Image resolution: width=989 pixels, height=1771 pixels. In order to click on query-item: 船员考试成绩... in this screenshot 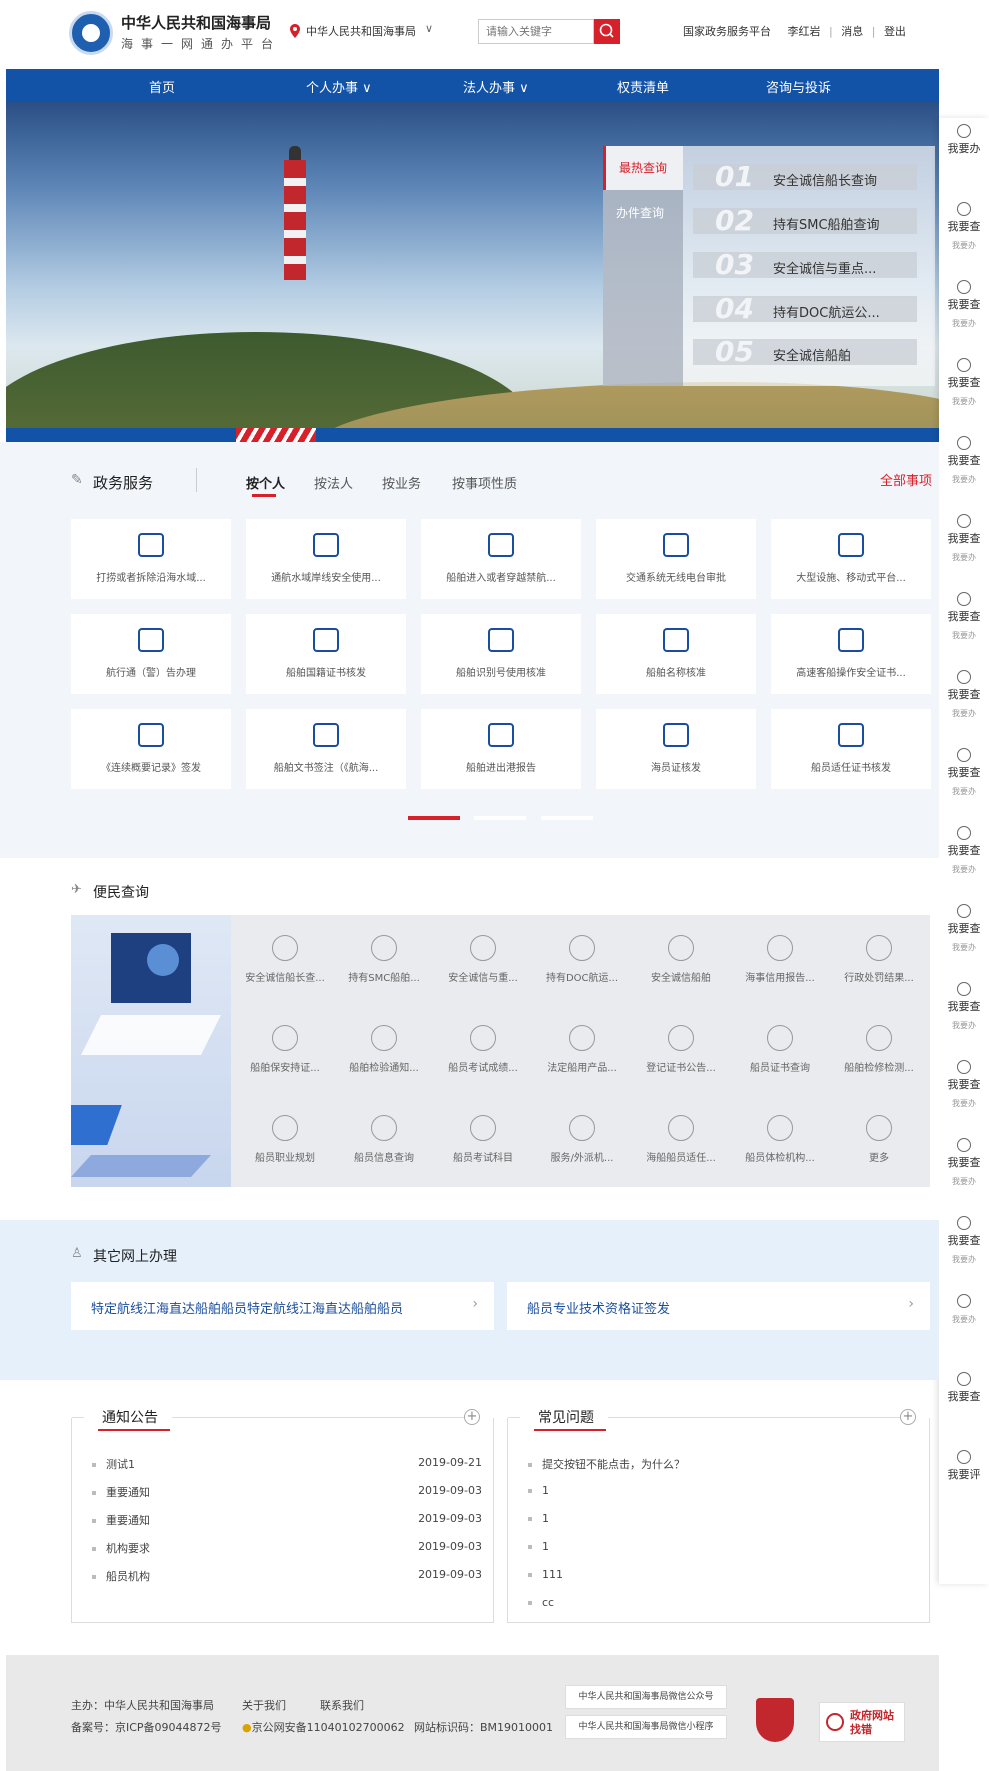, I will do `click(483, 1048)`.